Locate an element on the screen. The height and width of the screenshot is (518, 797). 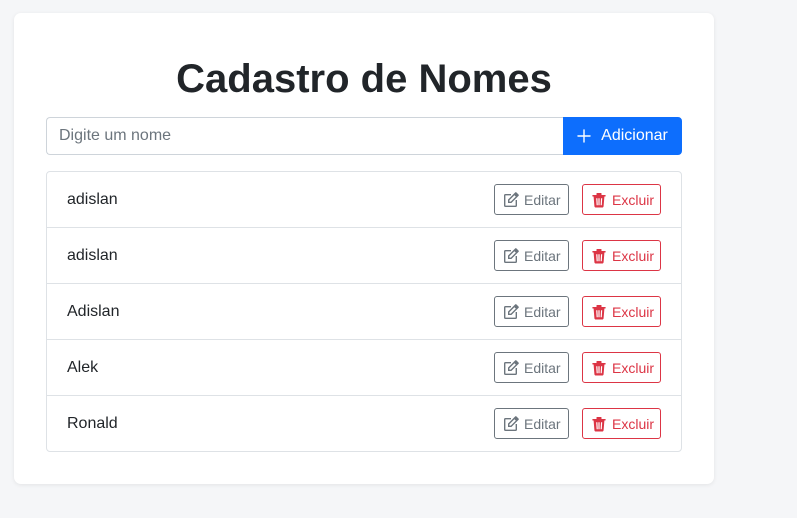
add-button: Adicionar is located at coordinates (622, 136).